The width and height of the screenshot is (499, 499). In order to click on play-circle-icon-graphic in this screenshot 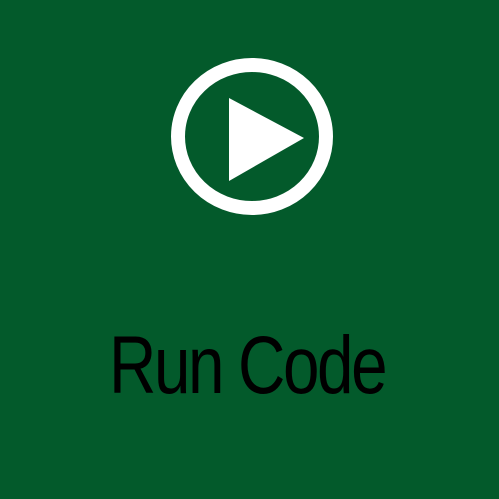, I will do `click(252, 136)`.